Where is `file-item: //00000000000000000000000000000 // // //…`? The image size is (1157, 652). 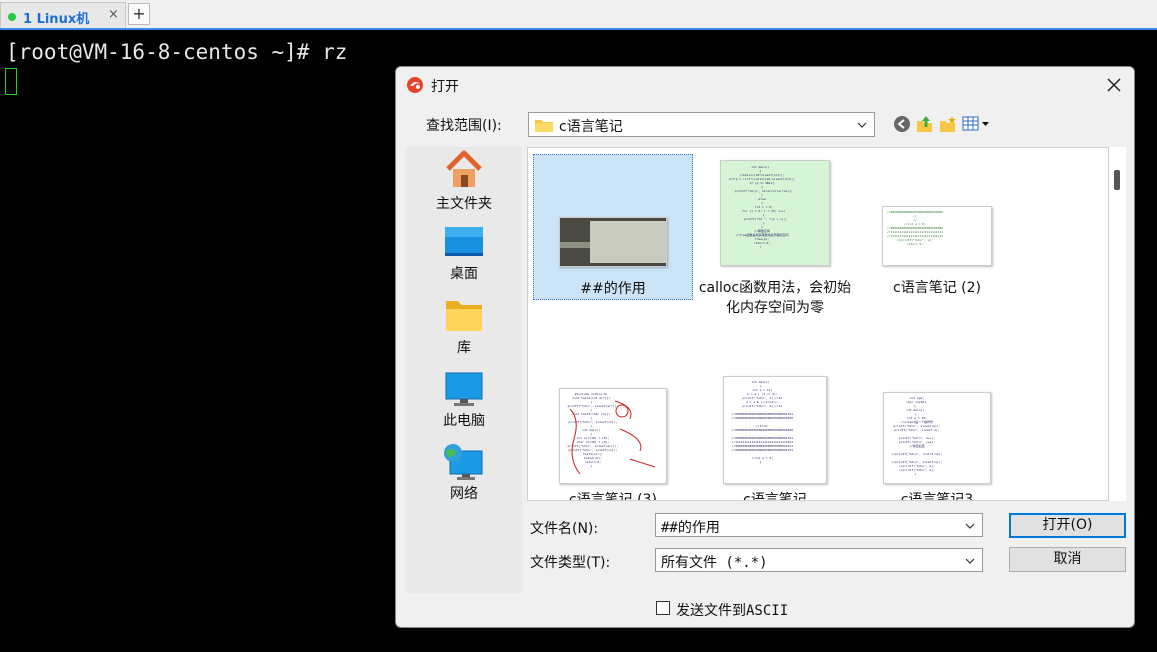 file-item: //00000000000000000000000000000 // // //… is located at coordinates (937, 227).